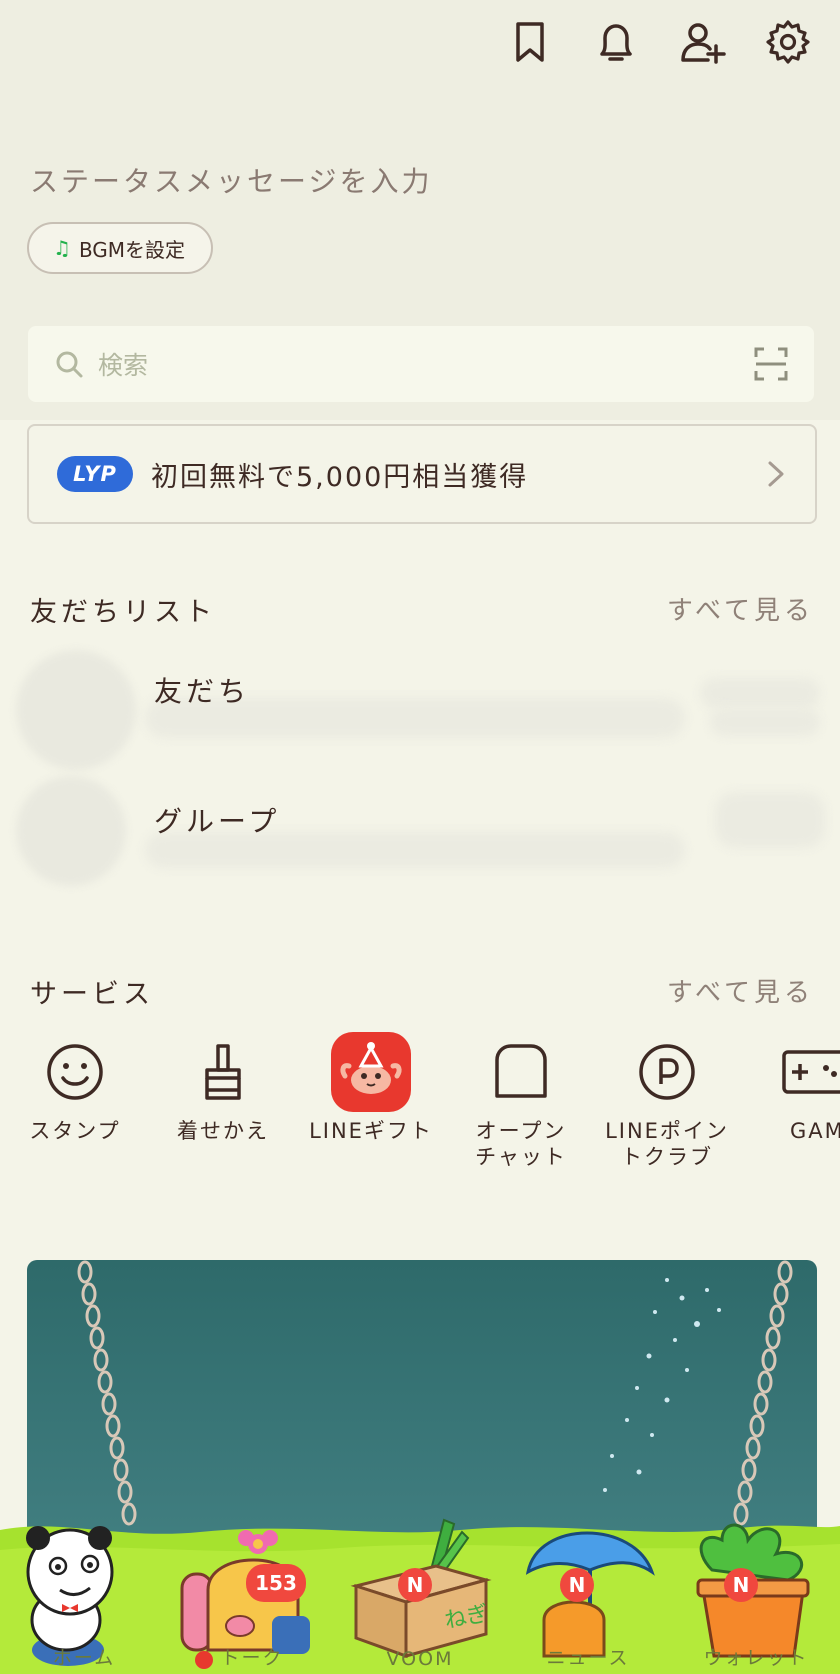 The height and width of the screenshot is (1674, 840). I want to click on tab-talk: 153 トーク, so click(252, 1592).